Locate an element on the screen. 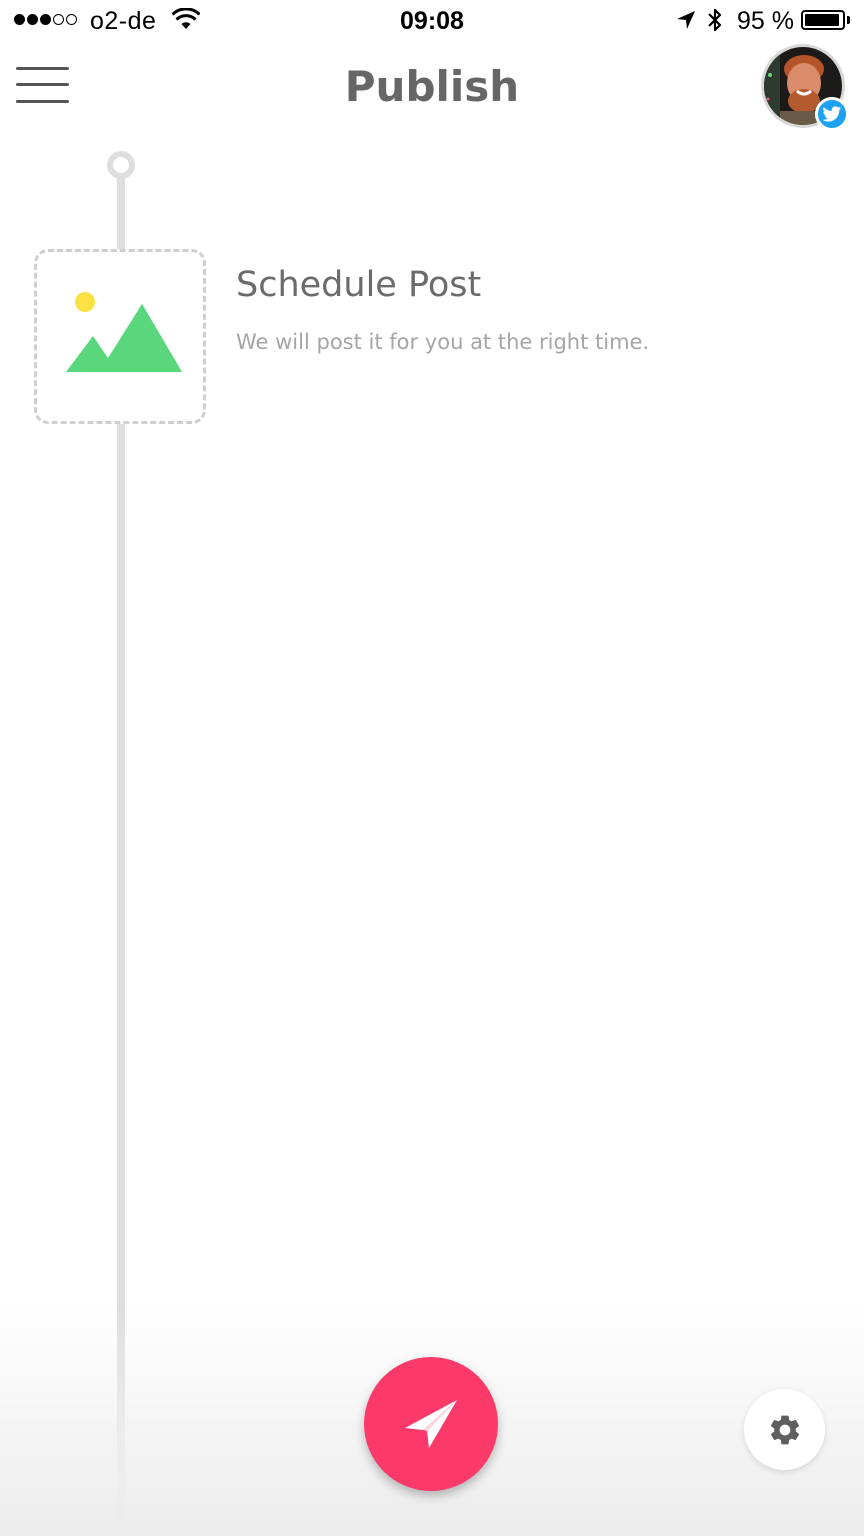 The height and width of the screenshot is (1536, 864). bluetooth-icon is located at coordinates (715, 20).